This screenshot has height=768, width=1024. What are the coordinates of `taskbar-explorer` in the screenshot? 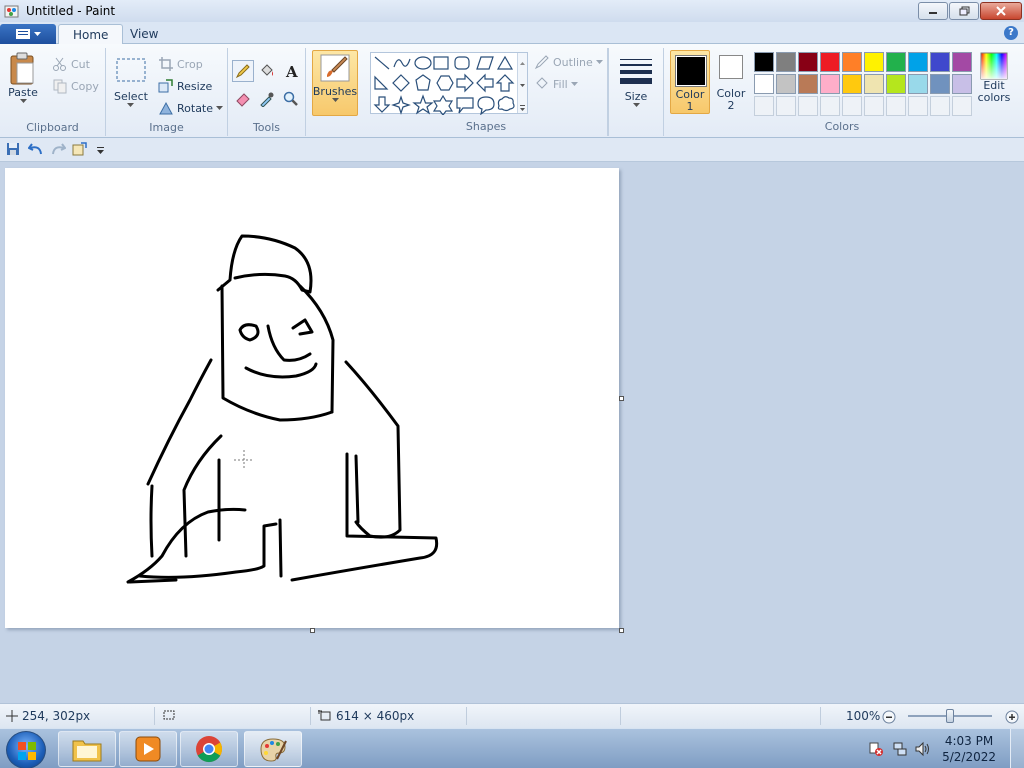 It's located at (87, 749).